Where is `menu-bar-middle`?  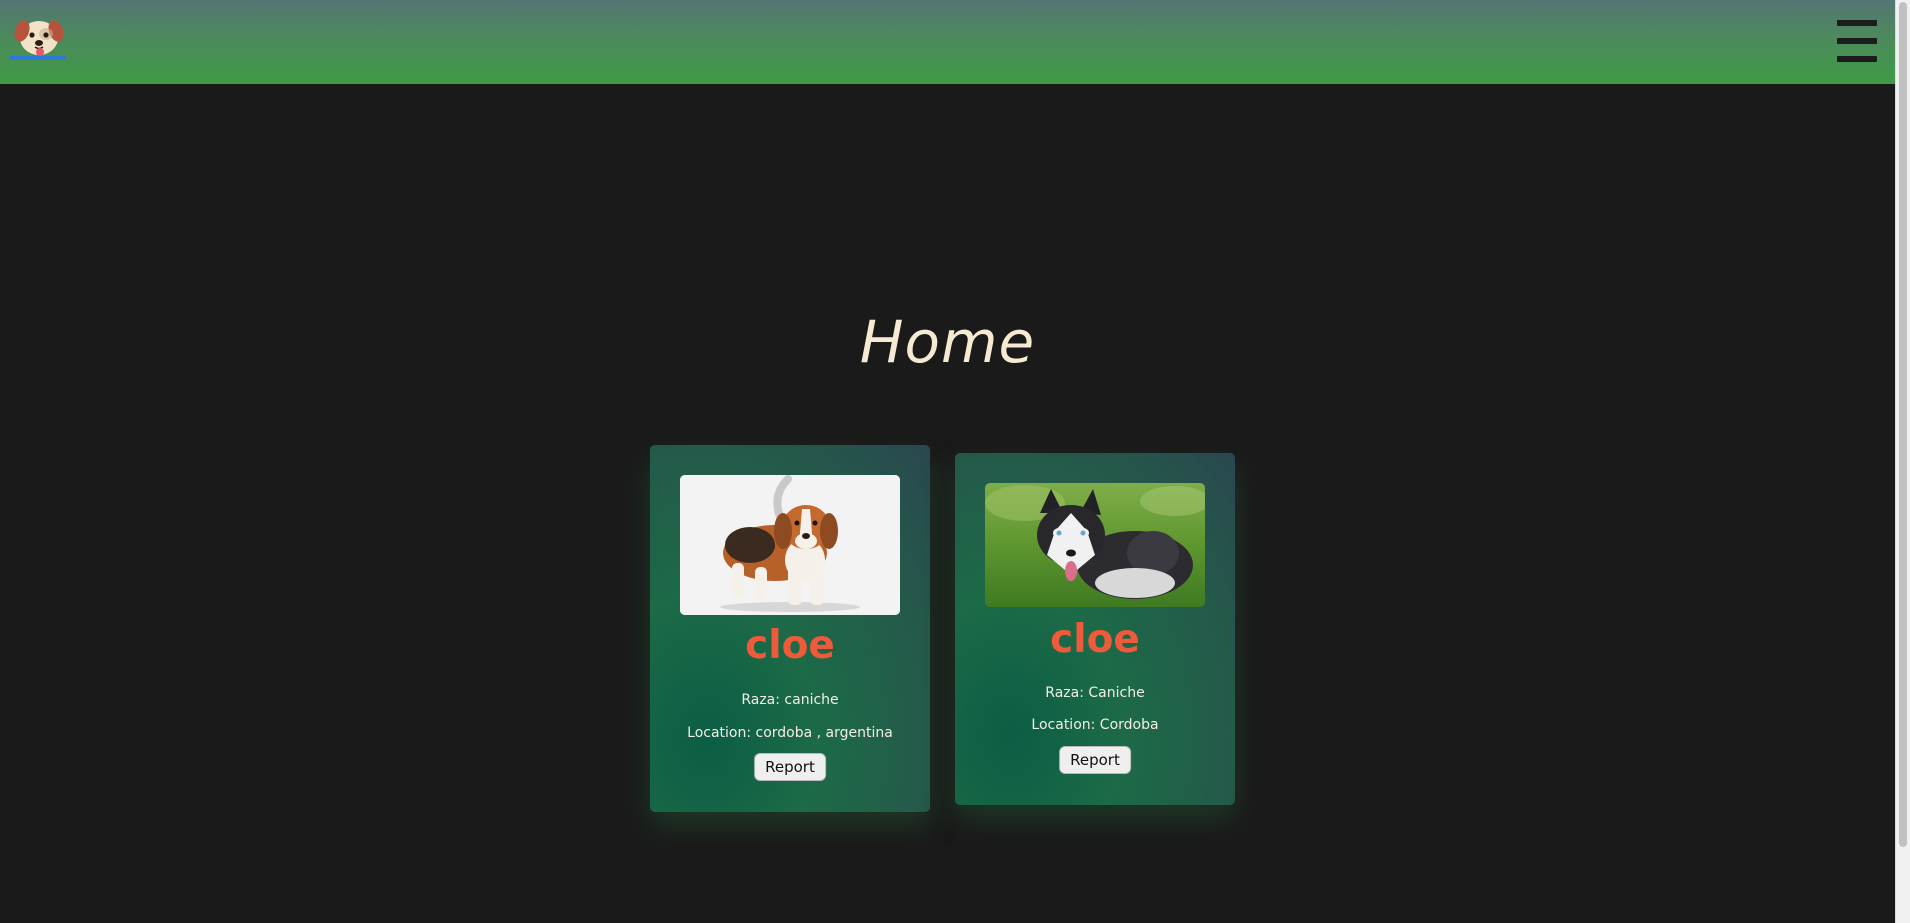
menu-bar-middle is located at coordinates (1857, 41).